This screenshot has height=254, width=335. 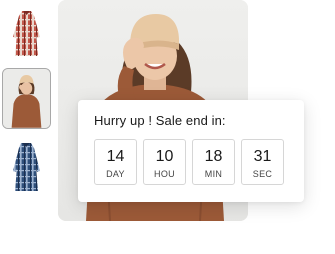 What do you see at coordinates (262, 156) in the screenshot?
I see `countdown-seconds-value: 31` at bounding box center [262, 156].